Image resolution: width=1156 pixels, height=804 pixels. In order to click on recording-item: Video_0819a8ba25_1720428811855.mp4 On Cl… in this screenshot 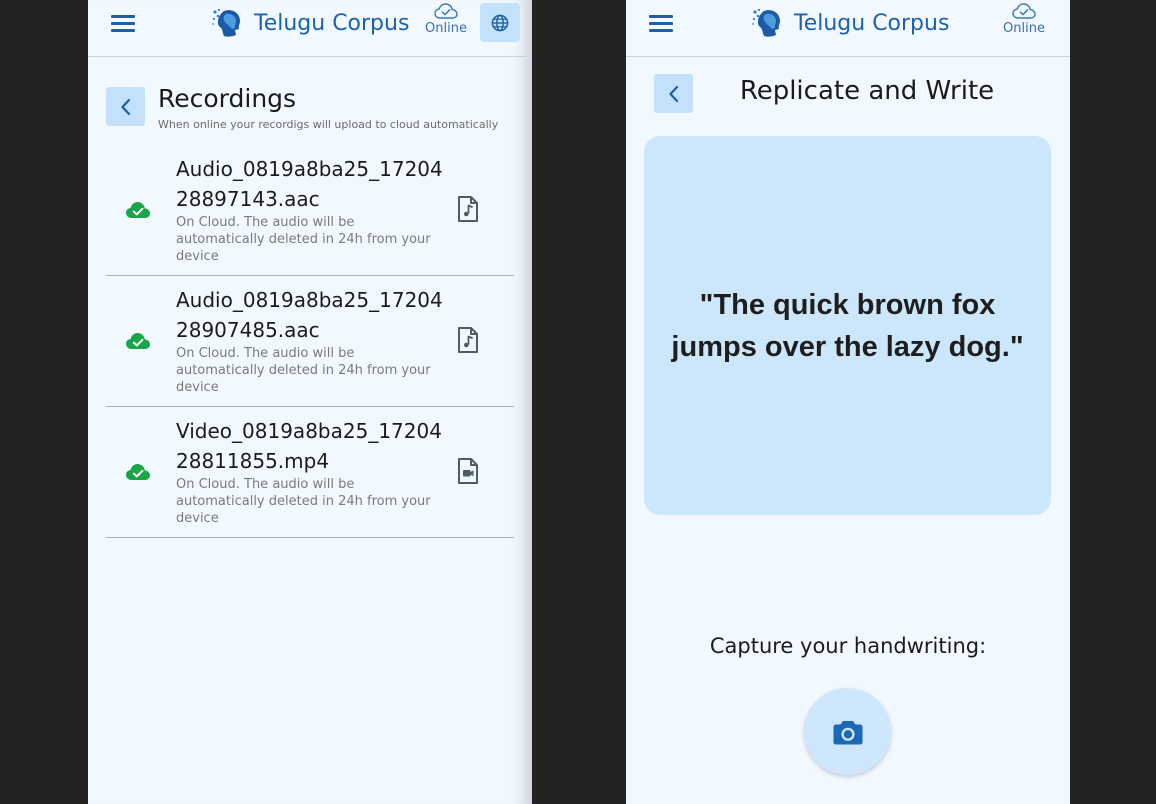, I will do `click(310, 472)`.